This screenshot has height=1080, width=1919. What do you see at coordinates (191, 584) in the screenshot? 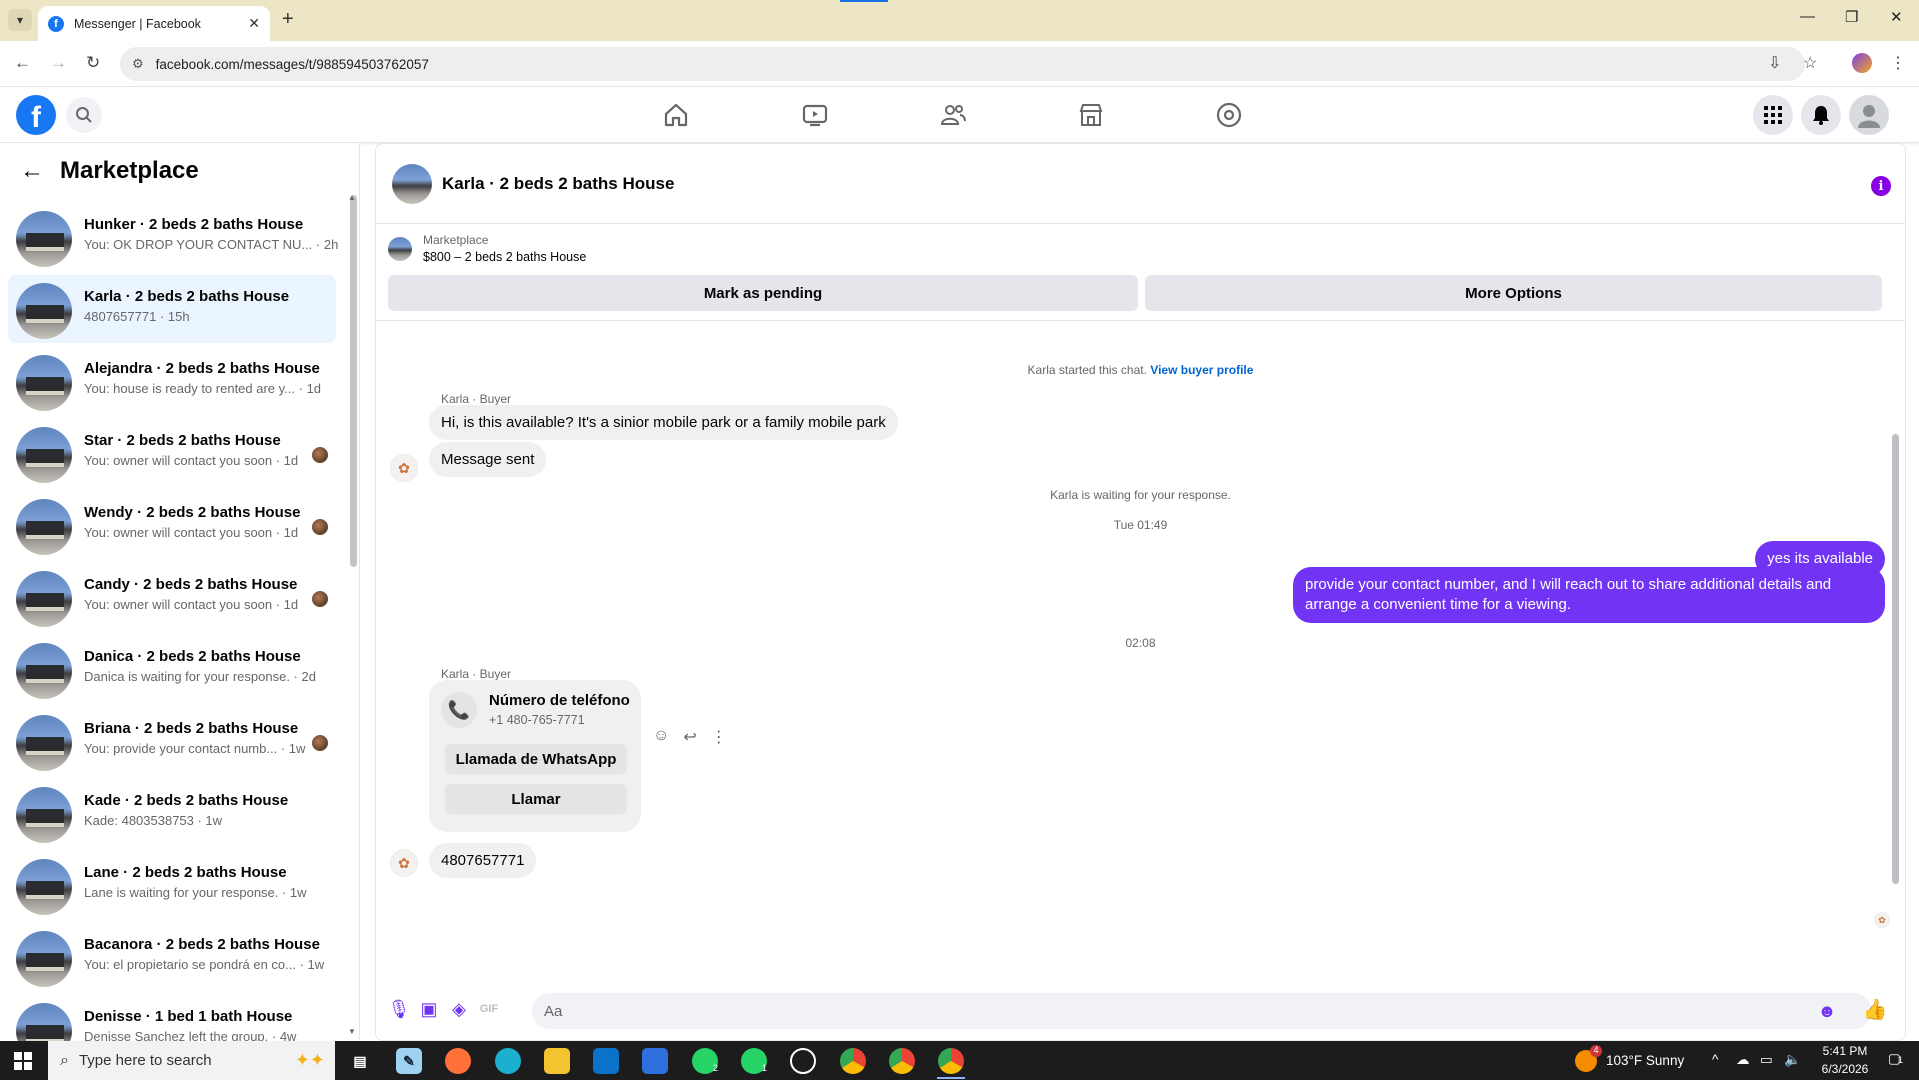
I see `conversation-name: Candy · 2 beds 2 baths House` at bounding box center [191, 584].